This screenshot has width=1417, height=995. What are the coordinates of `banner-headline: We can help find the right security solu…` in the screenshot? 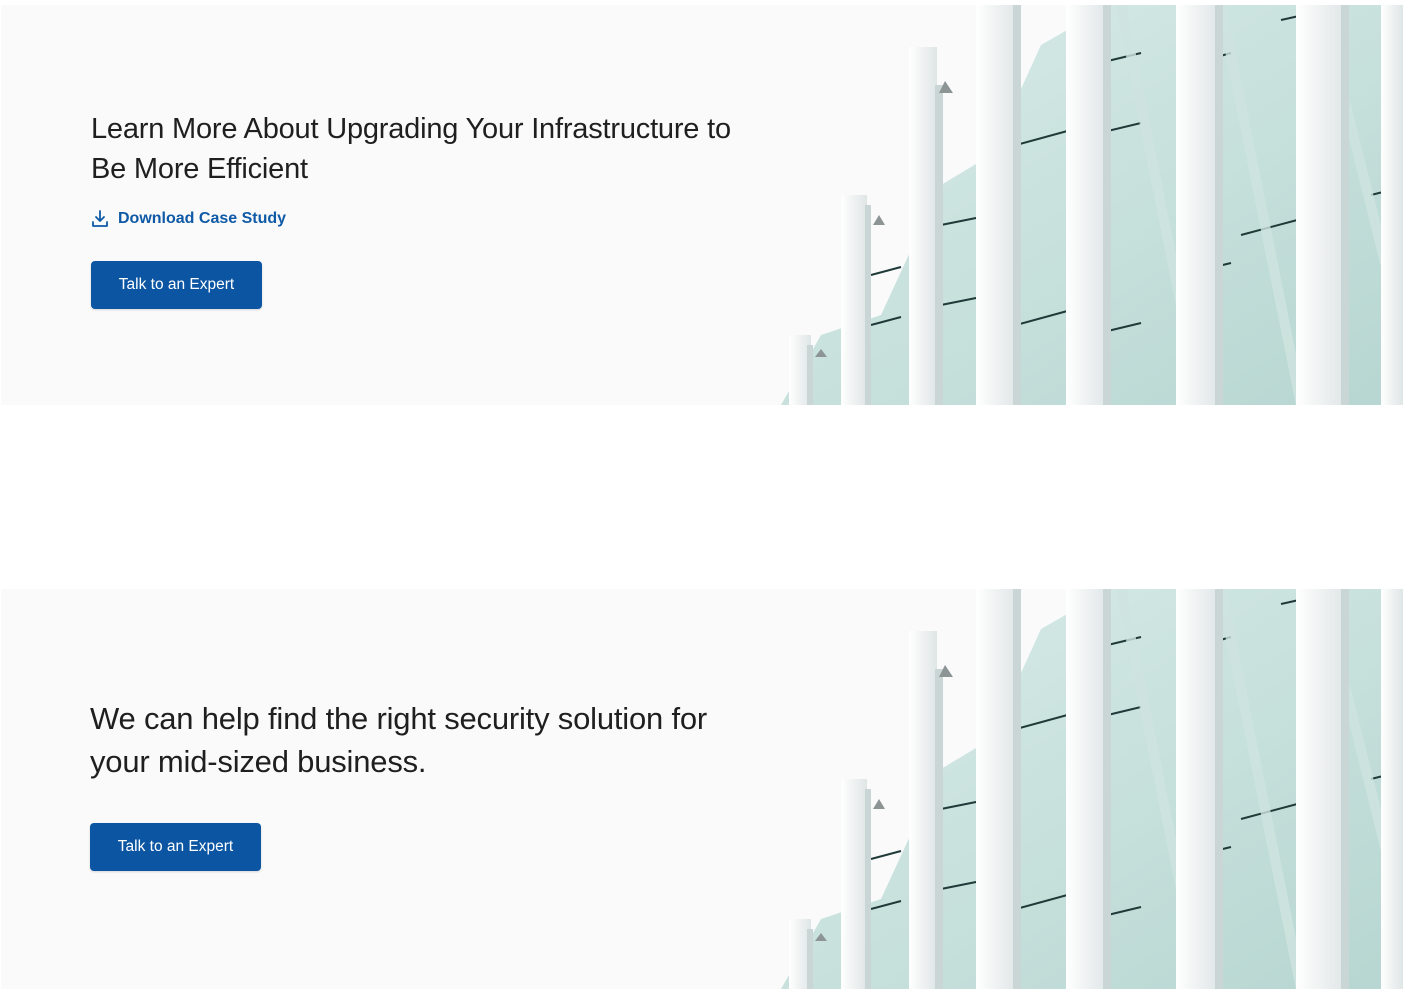 It's located at (399, 740).